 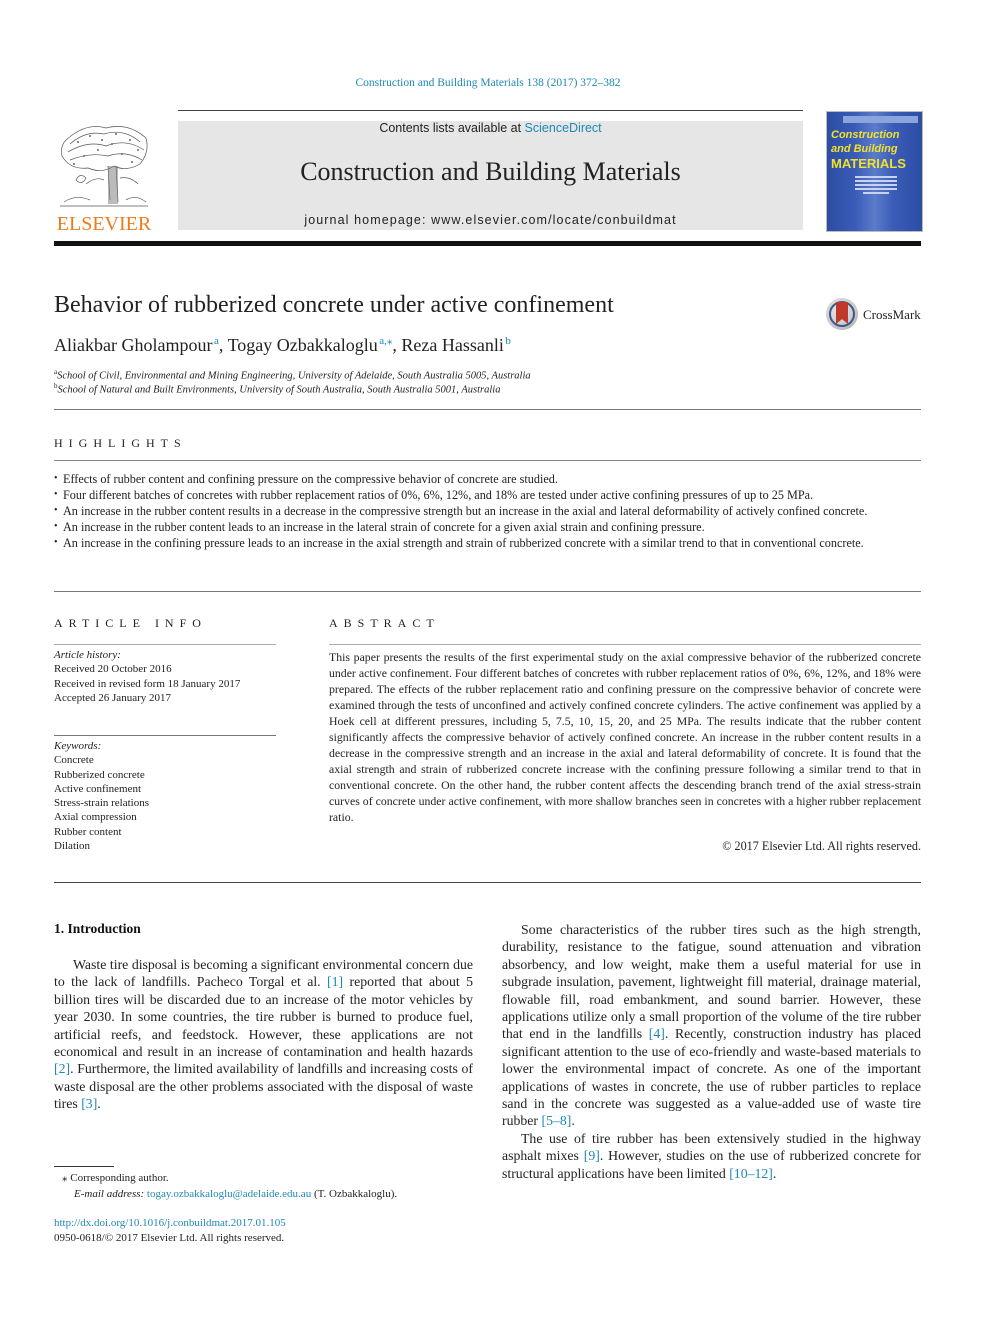 I want to click on cover-title: Construction and Building, so click(x=876, y=142).